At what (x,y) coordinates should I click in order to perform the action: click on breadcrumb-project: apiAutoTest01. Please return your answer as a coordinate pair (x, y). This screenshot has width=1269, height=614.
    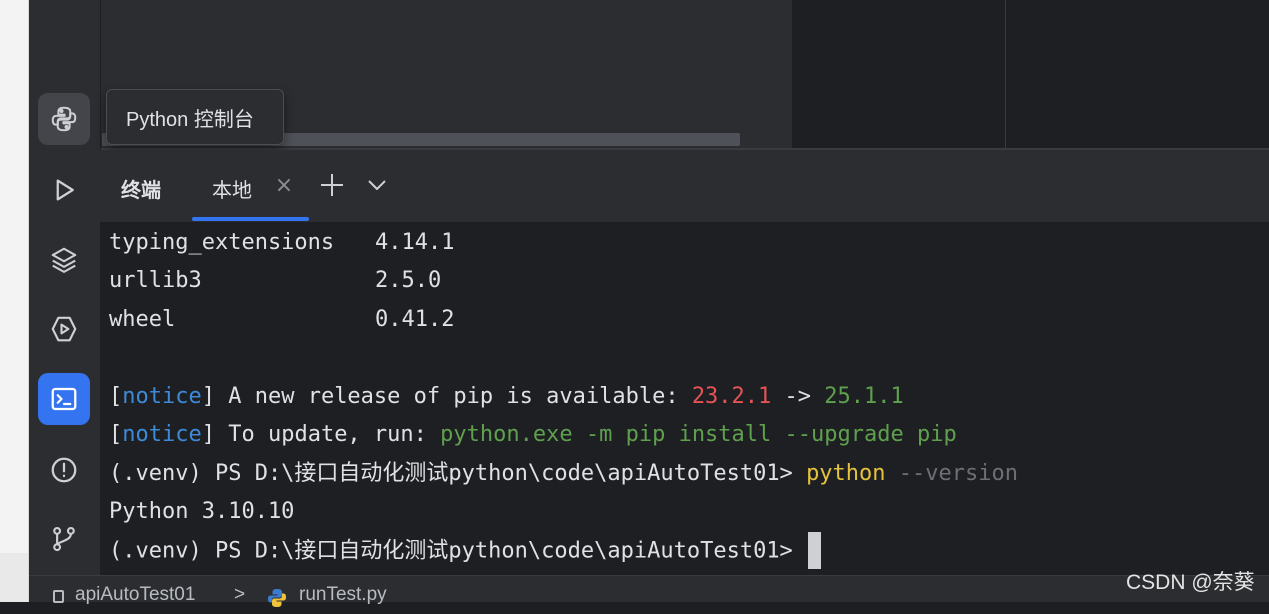
    Looking at the image, I should click on (135, 595).